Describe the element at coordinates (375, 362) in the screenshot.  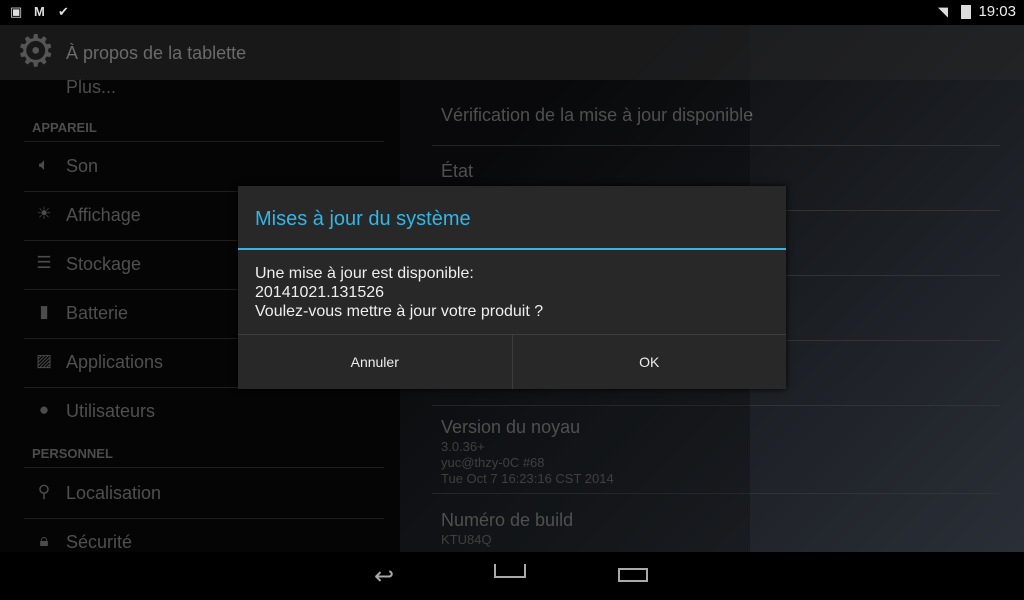
I see `cancel-button: Annuler` at that location.